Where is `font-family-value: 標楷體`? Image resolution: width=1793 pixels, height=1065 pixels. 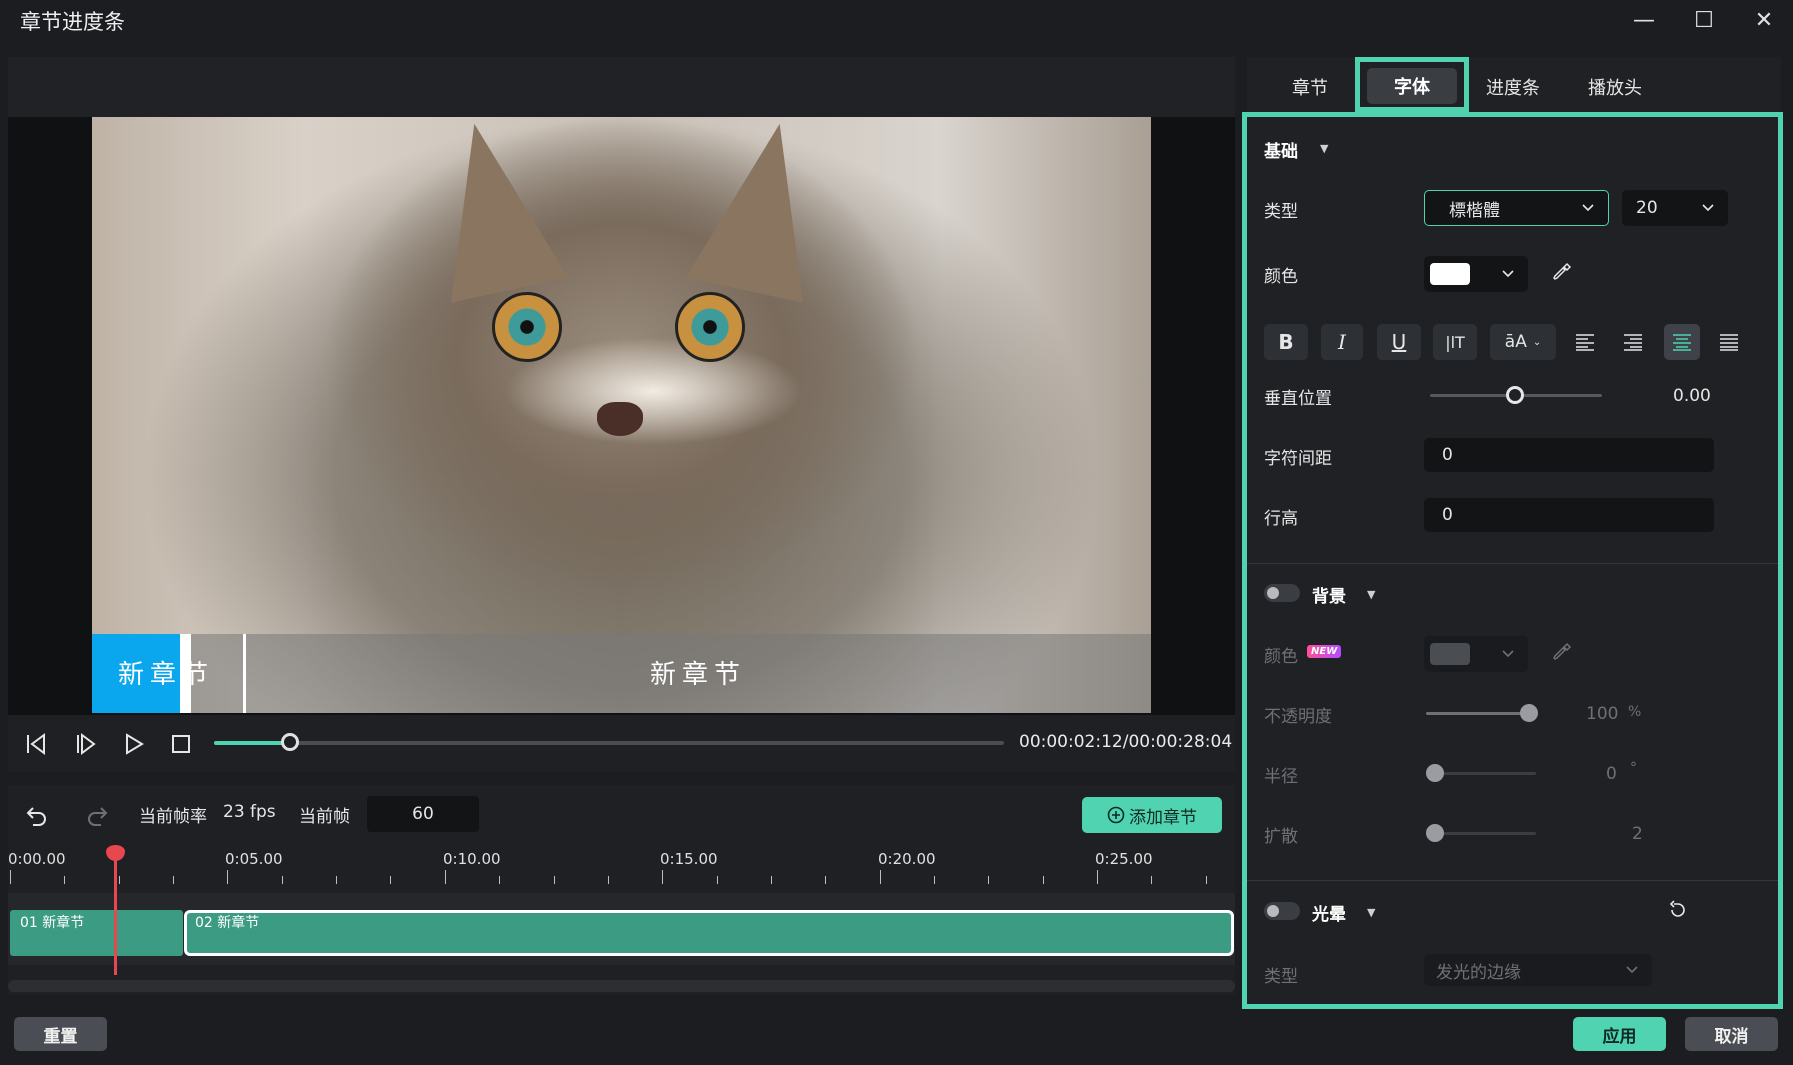
font-family-value: 標楷體 is located at coordinates (1474, 210).